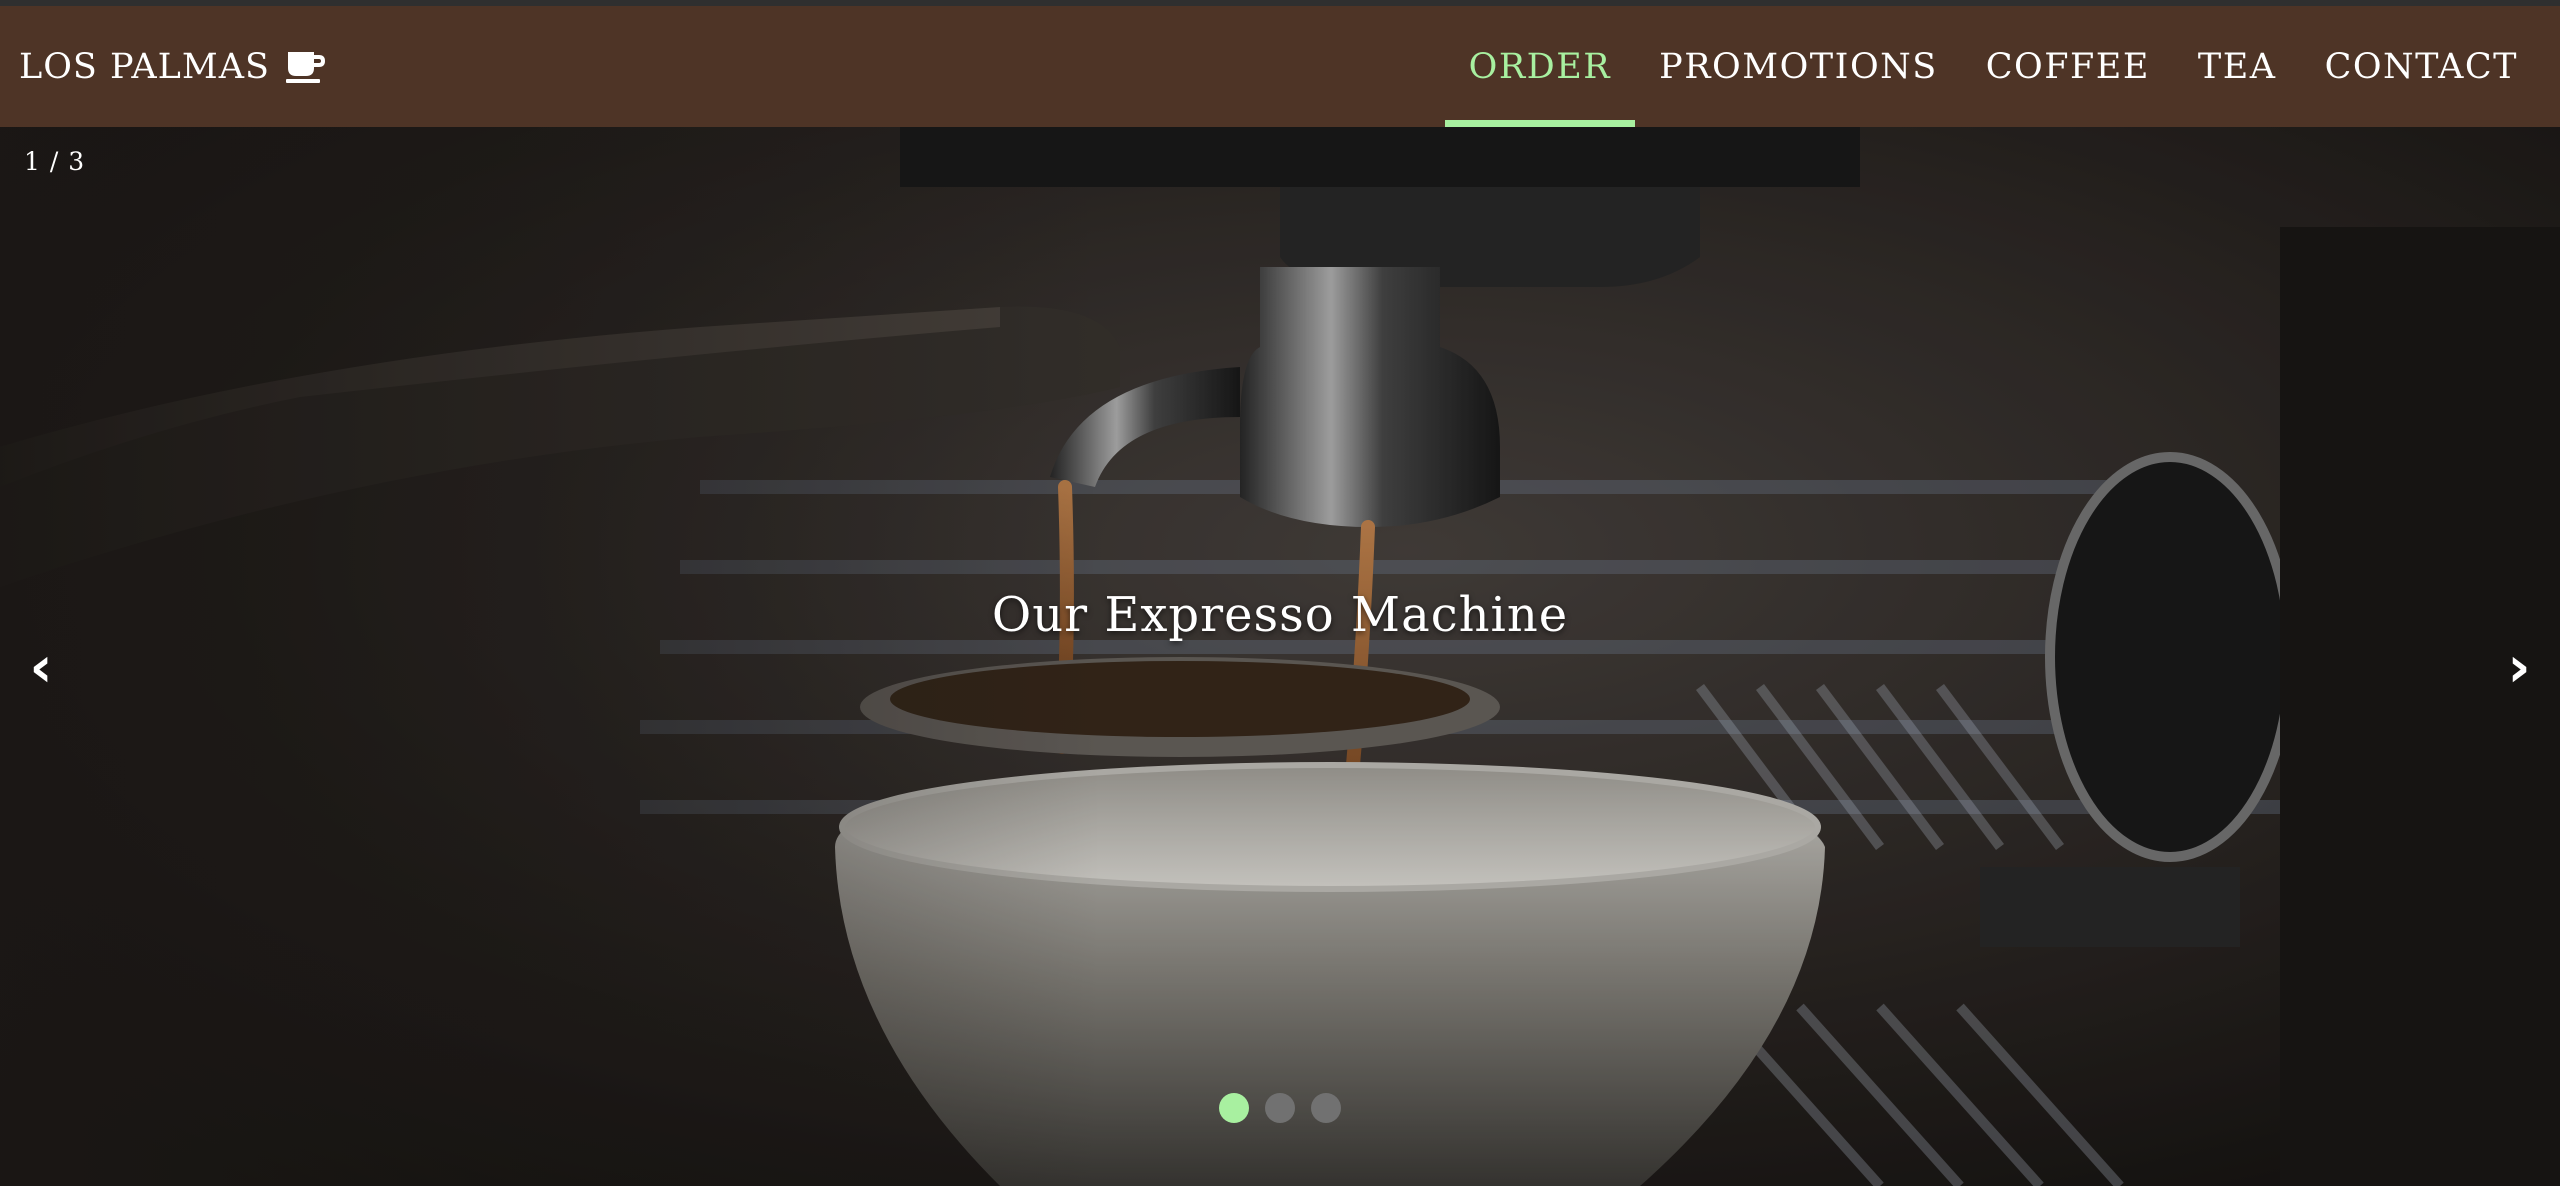 The height and width of the screenshot is (1186, 2560). I want to click on slide-caption: Our Expresso Machine, so click(1280, 615).